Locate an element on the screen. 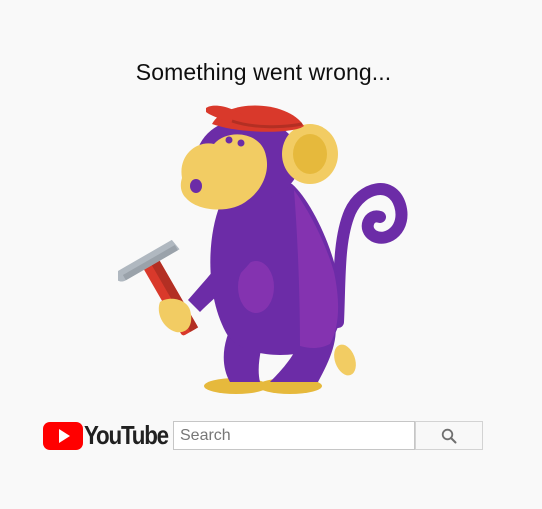 This screenshot has width=542, height=509. search-button is located at coordinates (449, 435).